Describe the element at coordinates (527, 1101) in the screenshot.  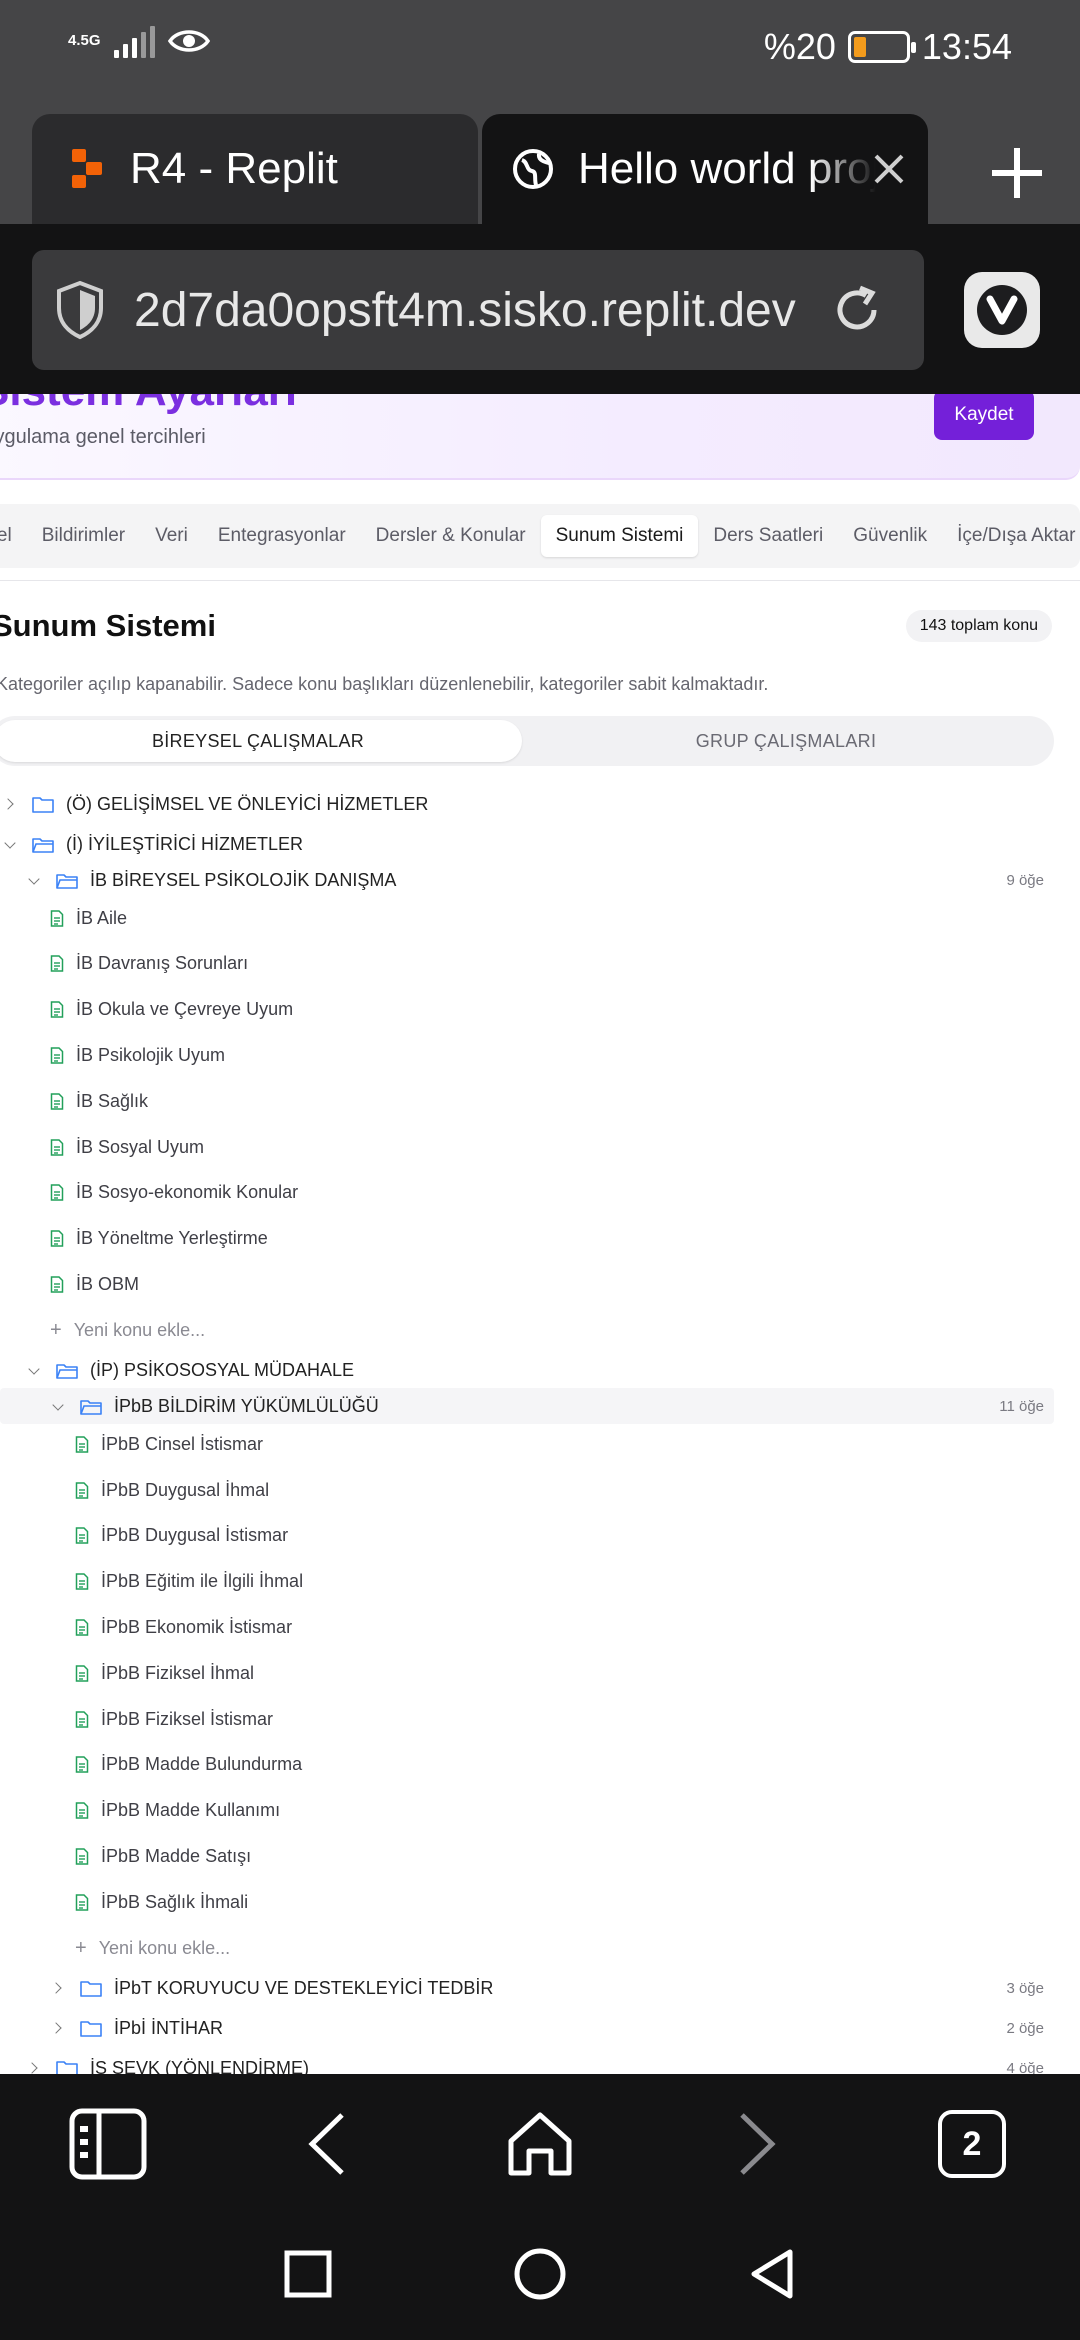
I see `tree-topic: İB Sağlık` at that location.